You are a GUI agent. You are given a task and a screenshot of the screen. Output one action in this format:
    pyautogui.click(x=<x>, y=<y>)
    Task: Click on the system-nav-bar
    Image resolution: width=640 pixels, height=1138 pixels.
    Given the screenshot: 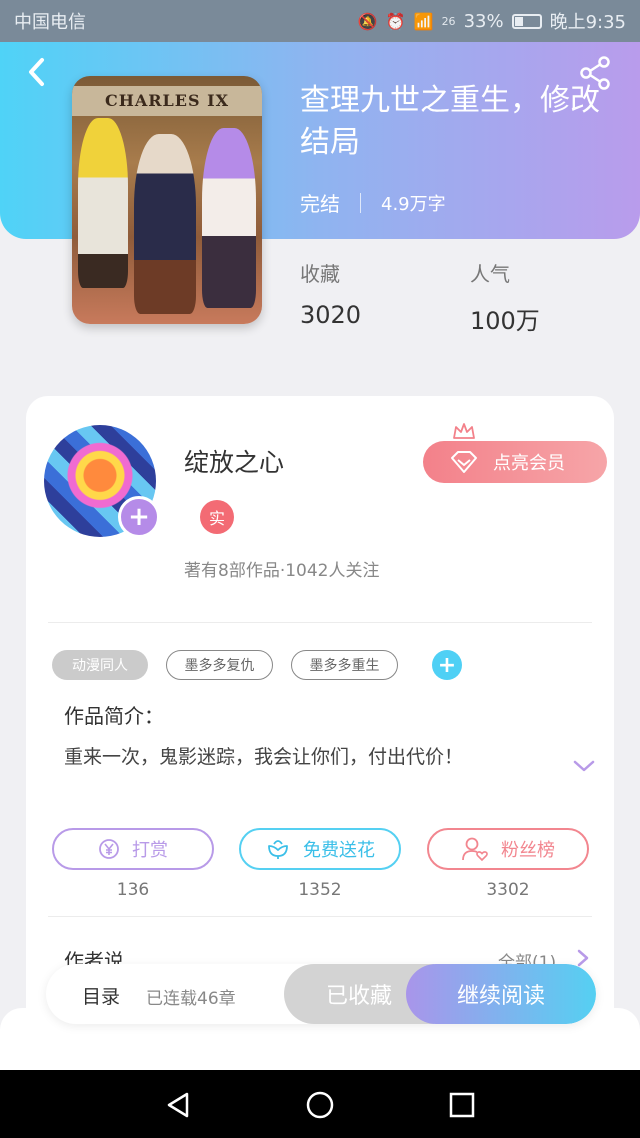 What is the action you would take?
    pyautogui.click(x=320, y=1104)
    